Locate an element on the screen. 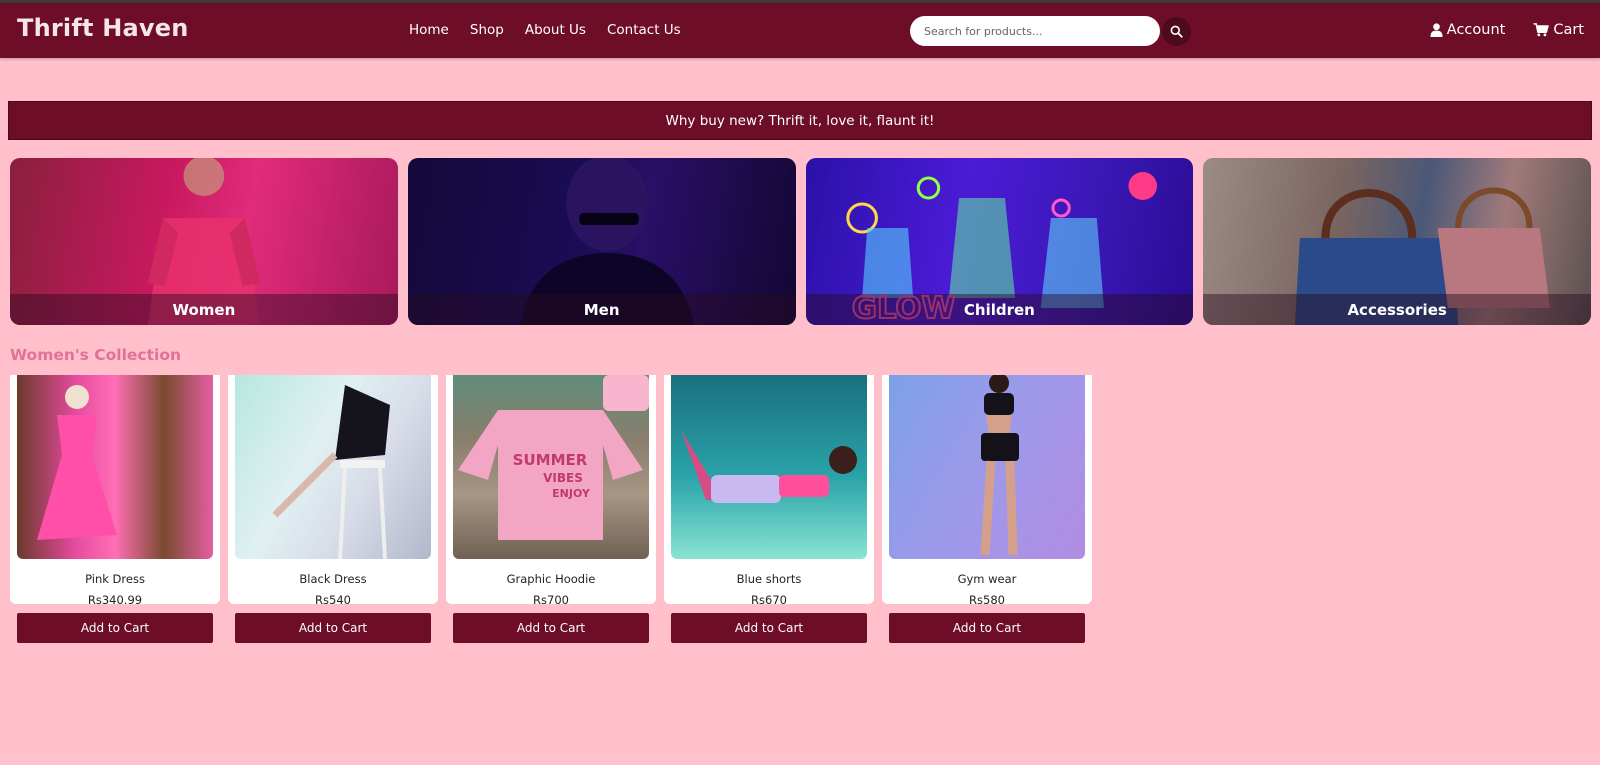  product-image: SUMMER VIBES ENJOY is located at coordinates (551, 467).